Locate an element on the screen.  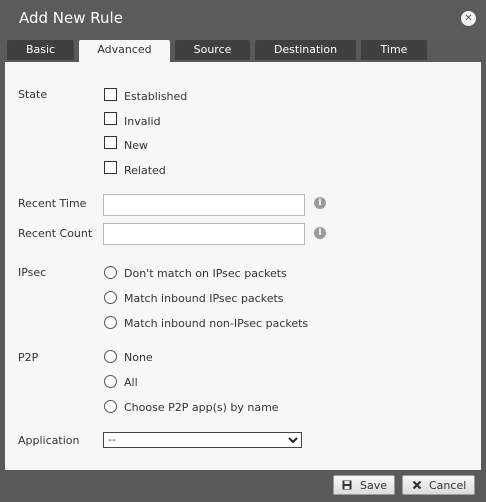
recent-count-info-icon: i is located at coordinates (320, 233).